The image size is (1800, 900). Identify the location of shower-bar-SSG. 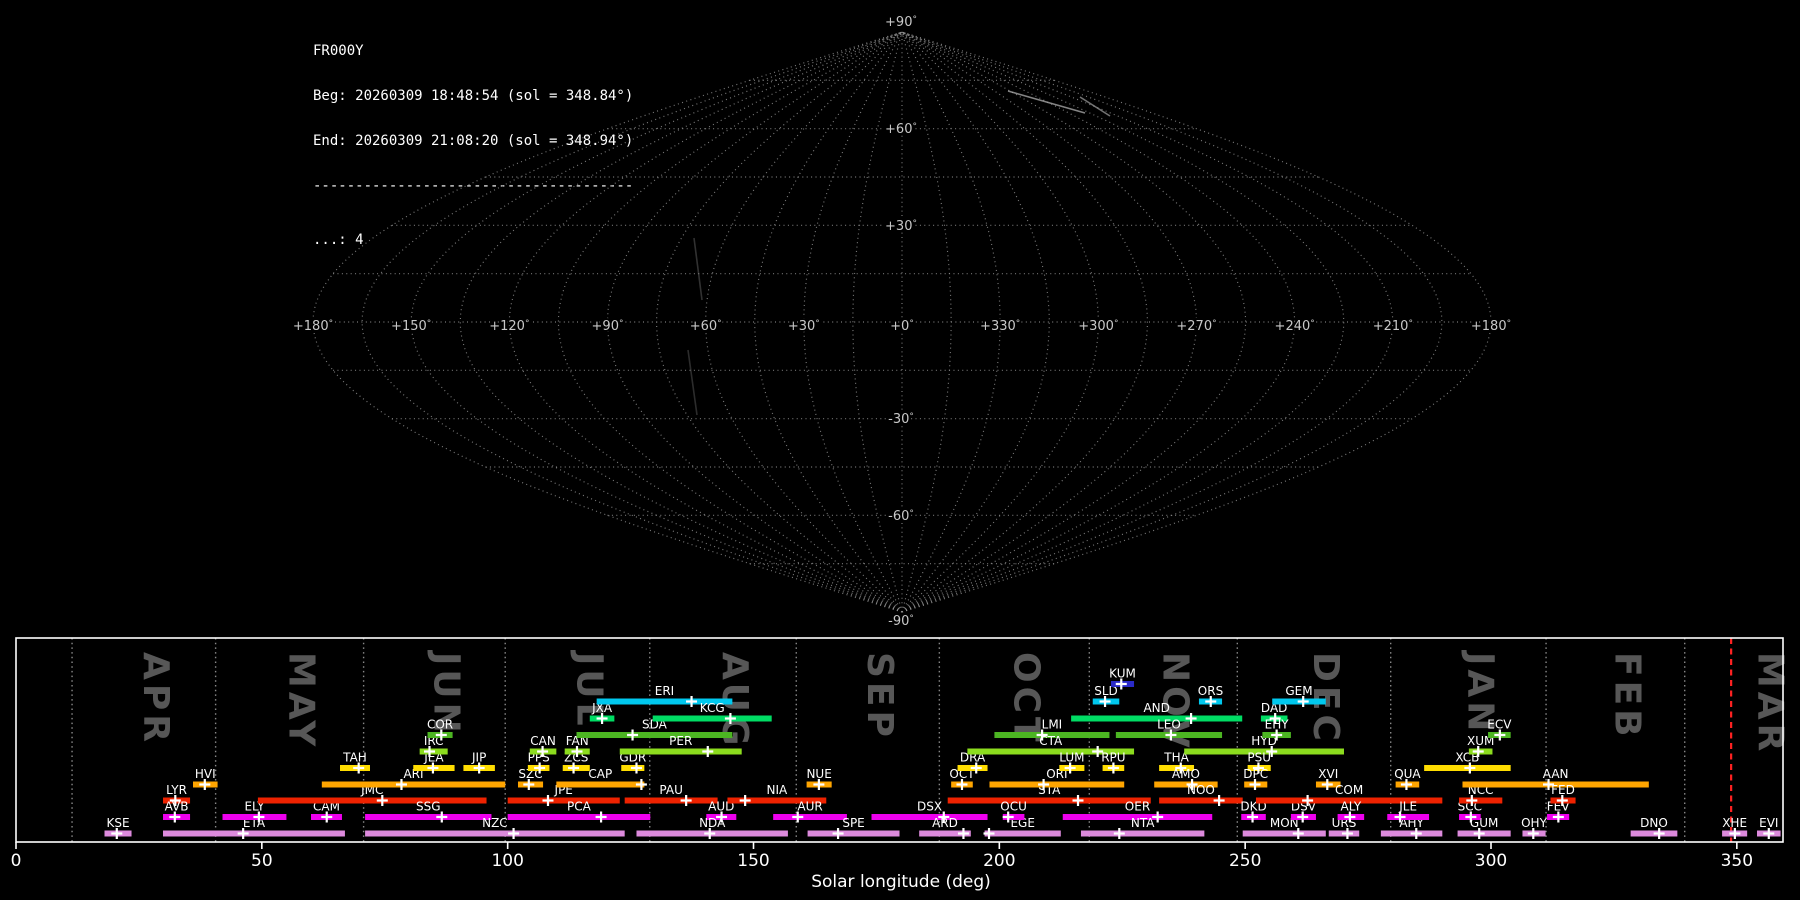
(428, 817).